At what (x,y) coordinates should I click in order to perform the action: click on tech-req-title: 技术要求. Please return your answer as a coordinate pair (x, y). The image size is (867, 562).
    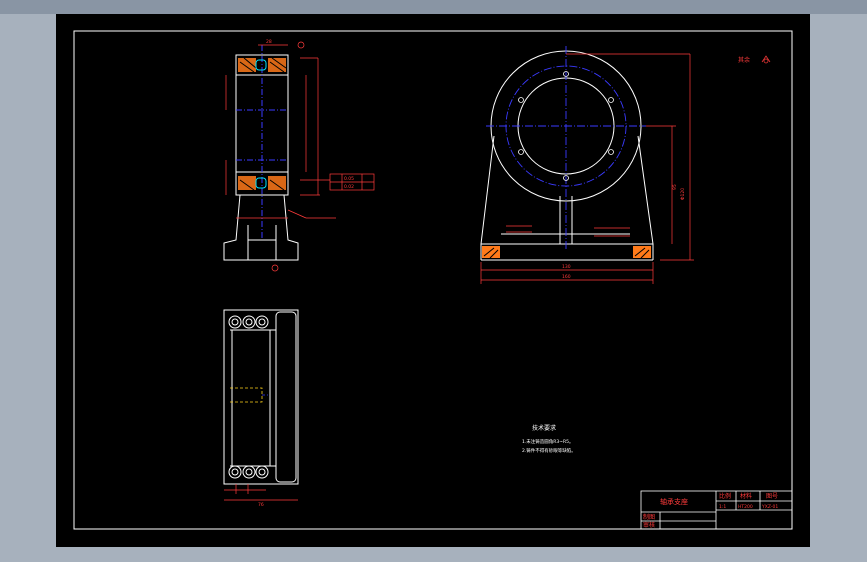
    Looking at the image, I should click on (544, 428).